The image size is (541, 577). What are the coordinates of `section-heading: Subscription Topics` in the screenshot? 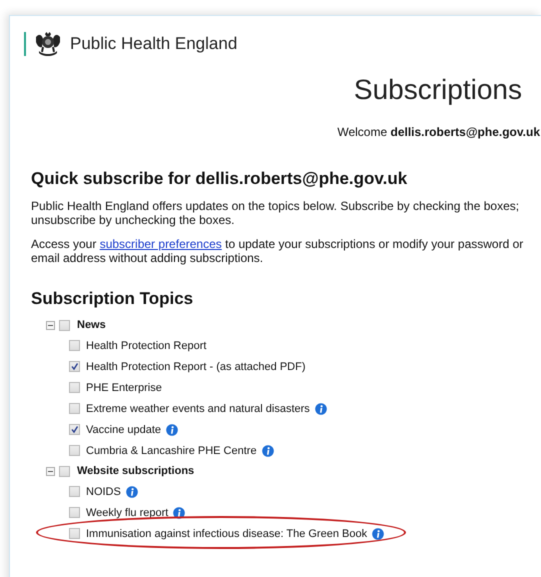 It's located at (112, 299).